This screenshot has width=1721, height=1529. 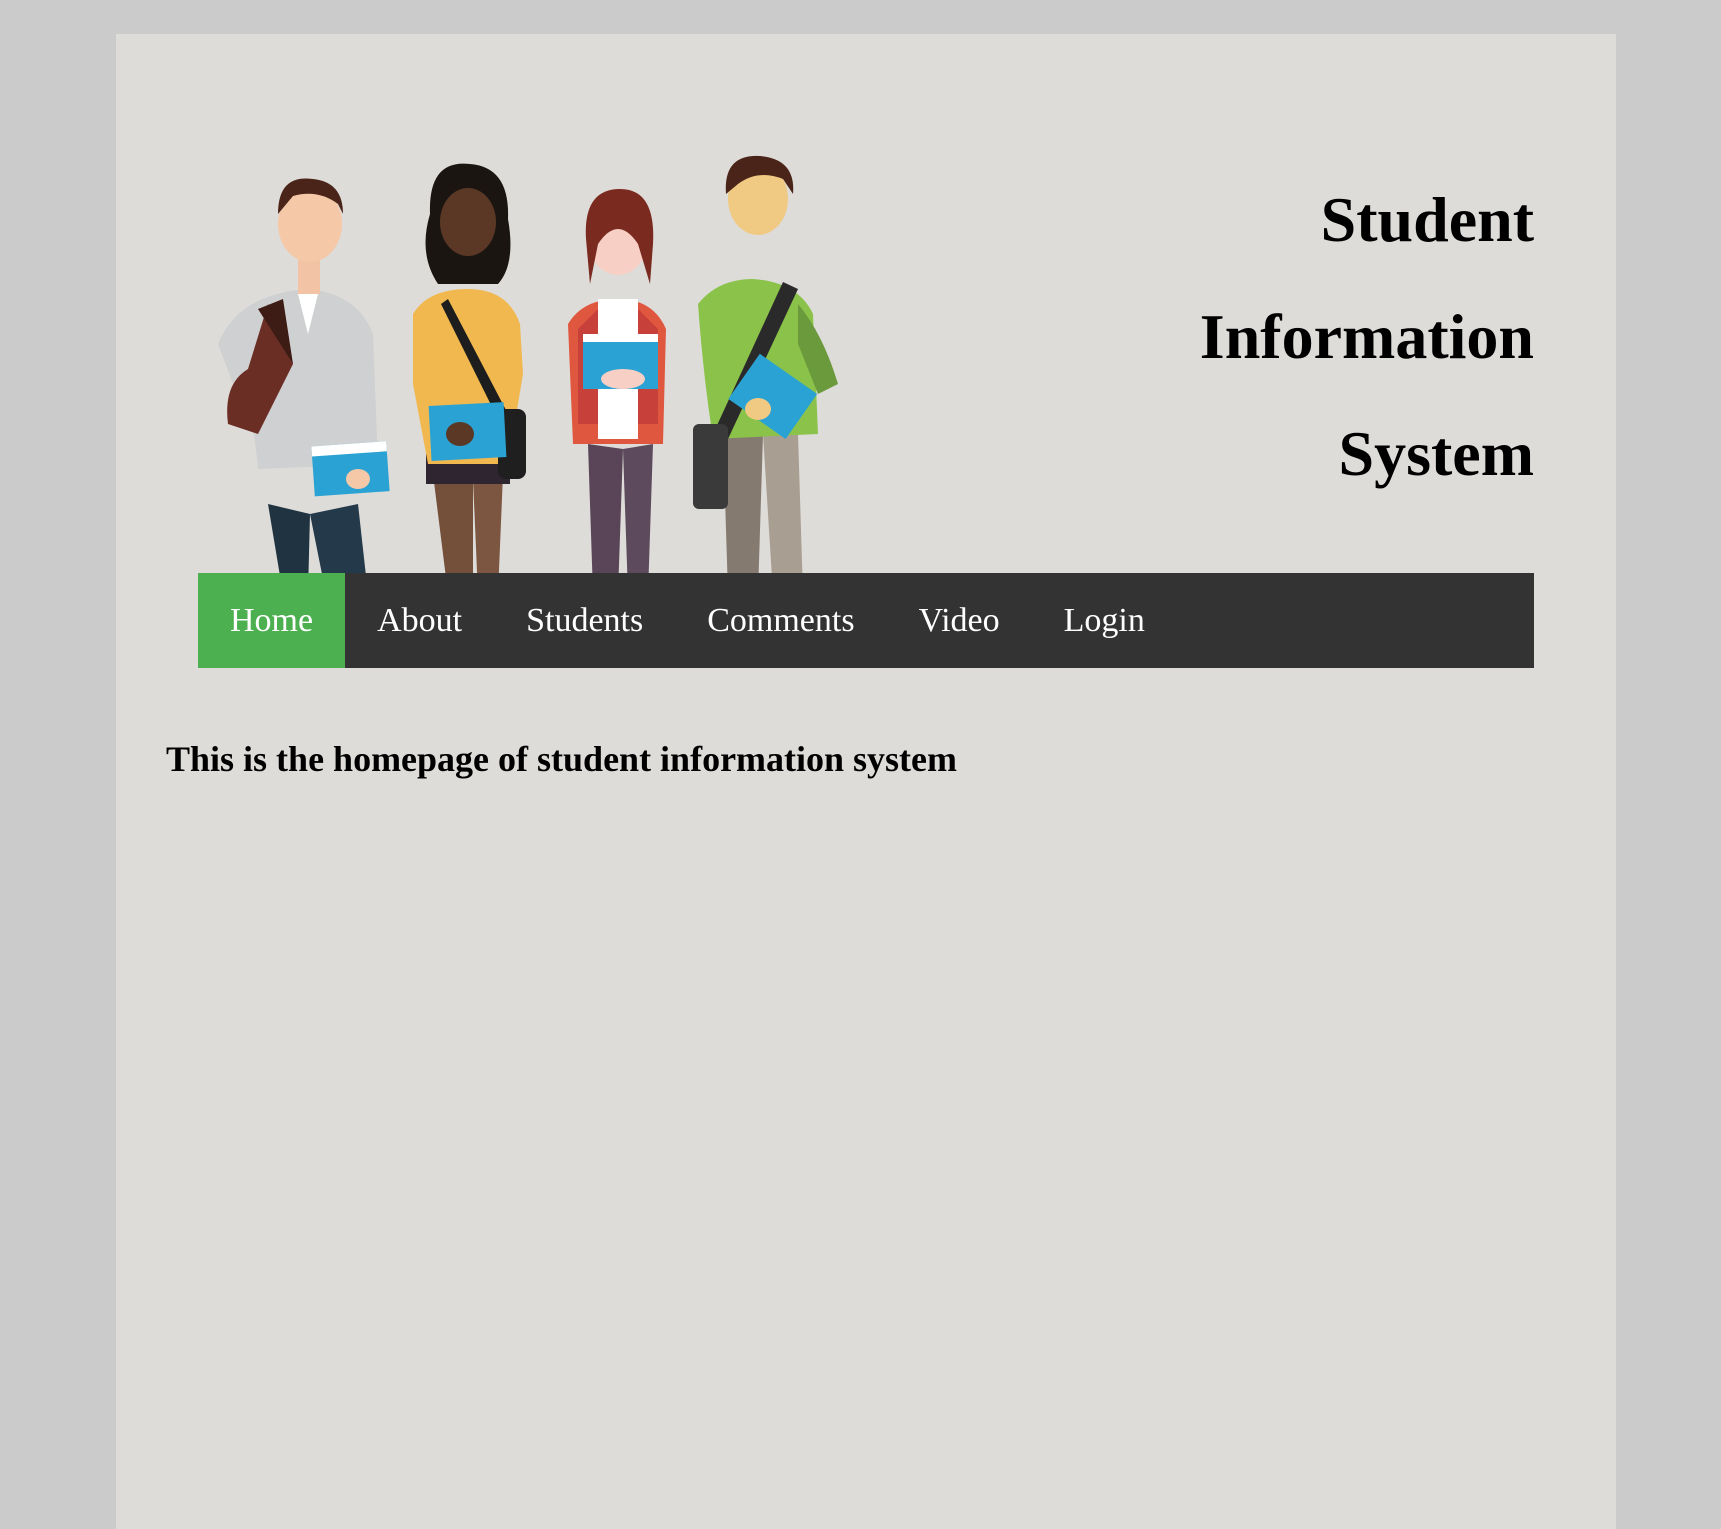 I want to click on nav-item-students: Students, so click(x=584, y=620).